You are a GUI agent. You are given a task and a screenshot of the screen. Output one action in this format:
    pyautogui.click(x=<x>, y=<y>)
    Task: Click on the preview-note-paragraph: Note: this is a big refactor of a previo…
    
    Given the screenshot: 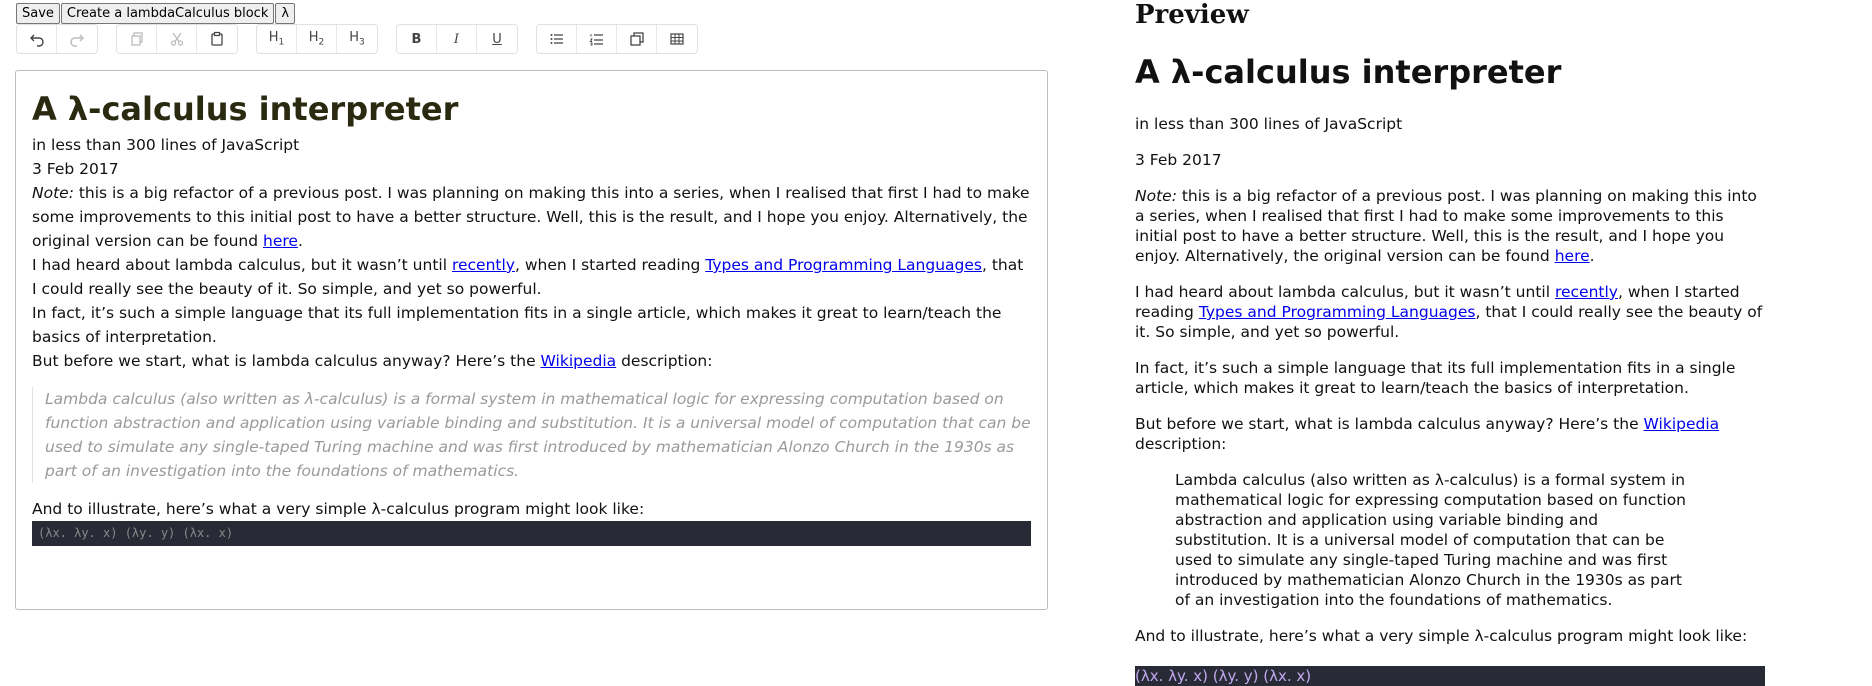 What is the action you would take?
    pyautogui.click(x=1450, y=226)
    